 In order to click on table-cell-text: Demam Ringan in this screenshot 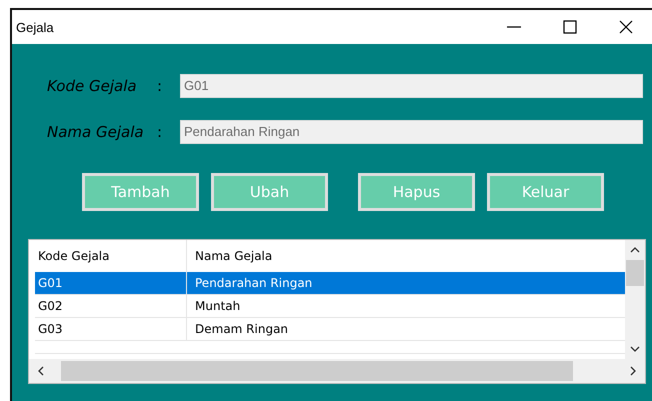, I will do `click(242, 329)`.